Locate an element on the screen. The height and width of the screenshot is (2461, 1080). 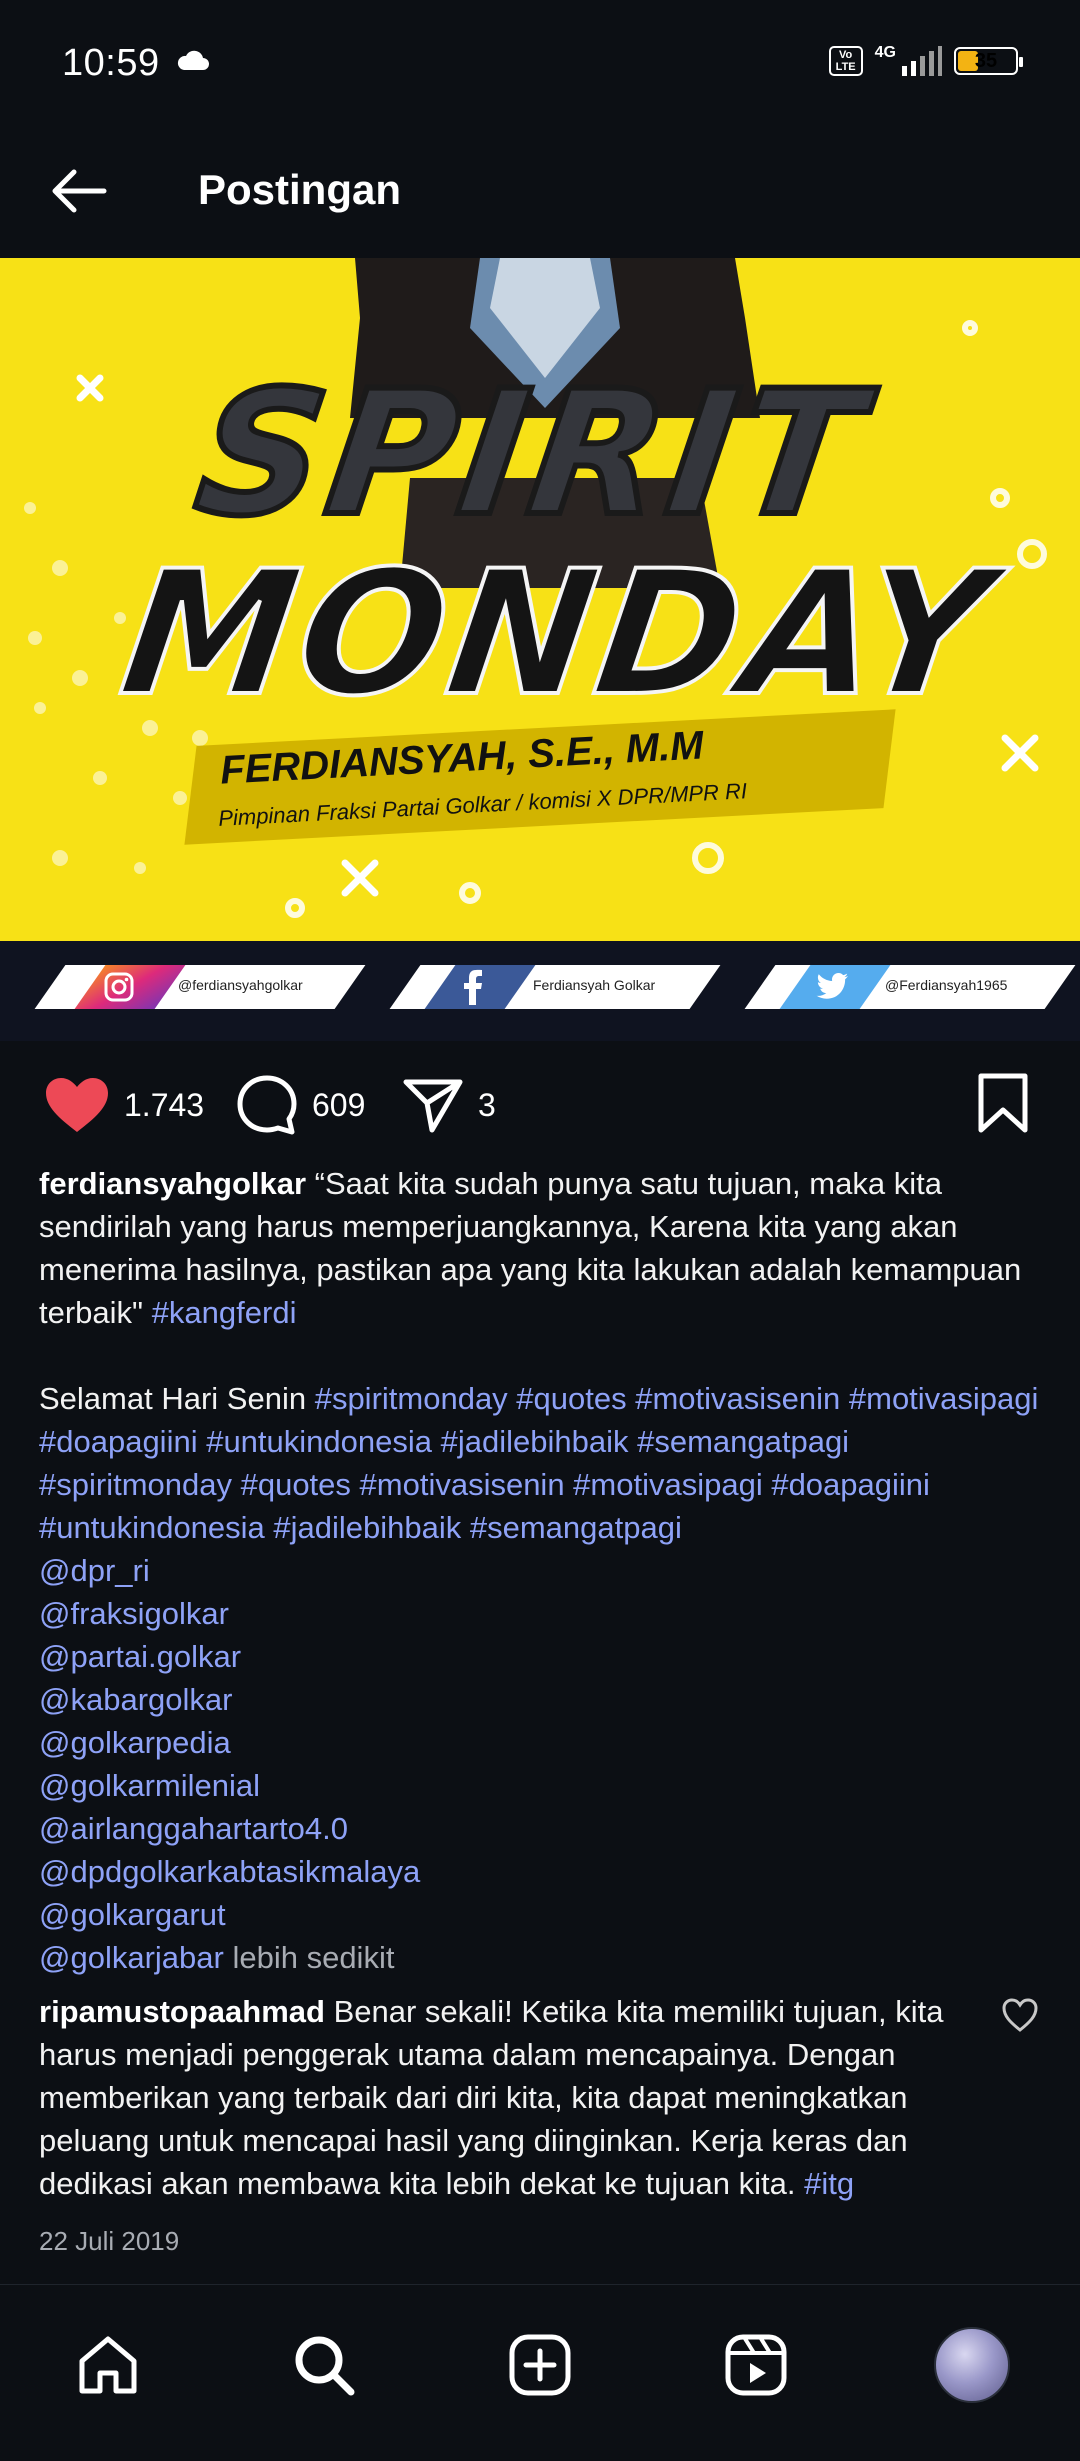
share-action: 3 is located at coordinates (449, 1105).